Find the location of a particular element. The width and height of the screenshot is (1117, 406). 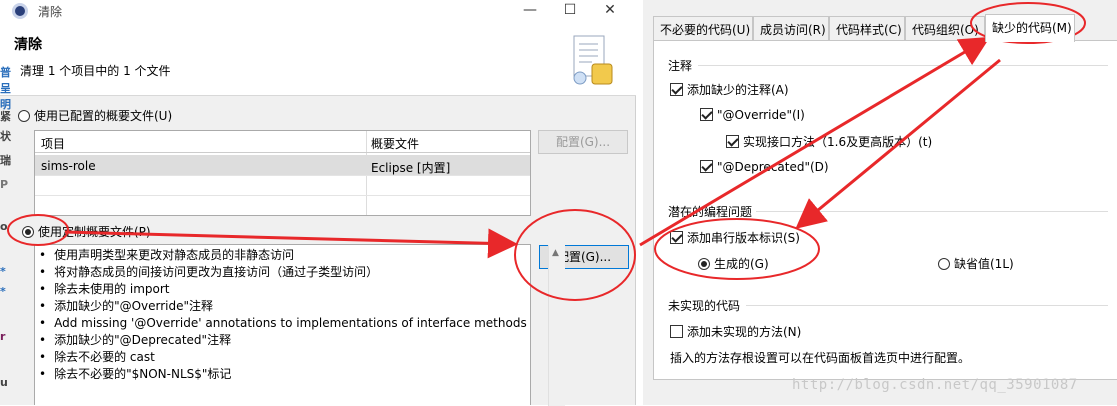

strip-char: 状 is located at coordinates (5, 136).